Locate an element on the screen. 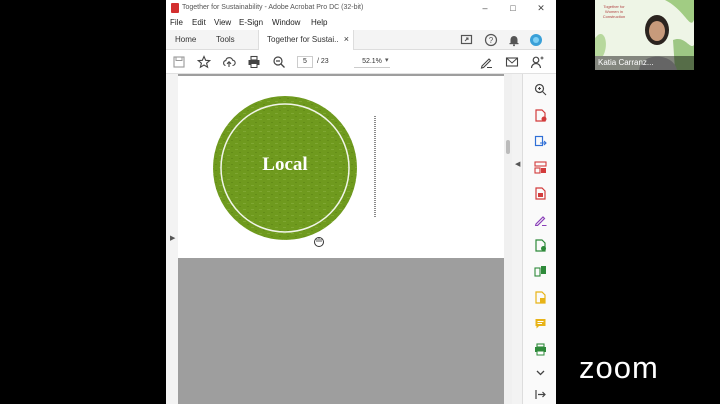 This screenshot has width=720, height=404. acrobat-app-icon is located at coordinates (175, 8).